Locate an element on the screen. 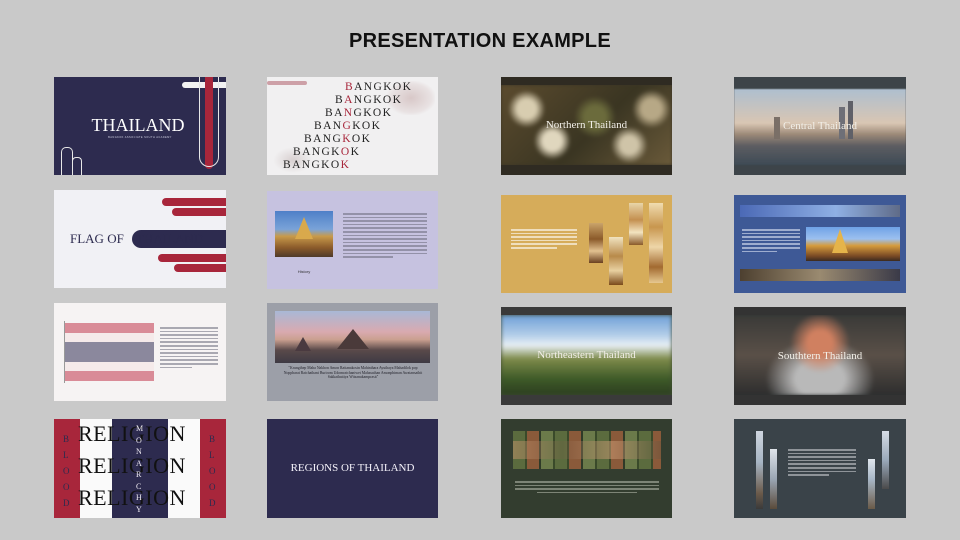 Image resolution: width=960 pixels, height=540 pixels. slide-southern-thailand: Southtern Thailand is located at coordinates (820, 356).